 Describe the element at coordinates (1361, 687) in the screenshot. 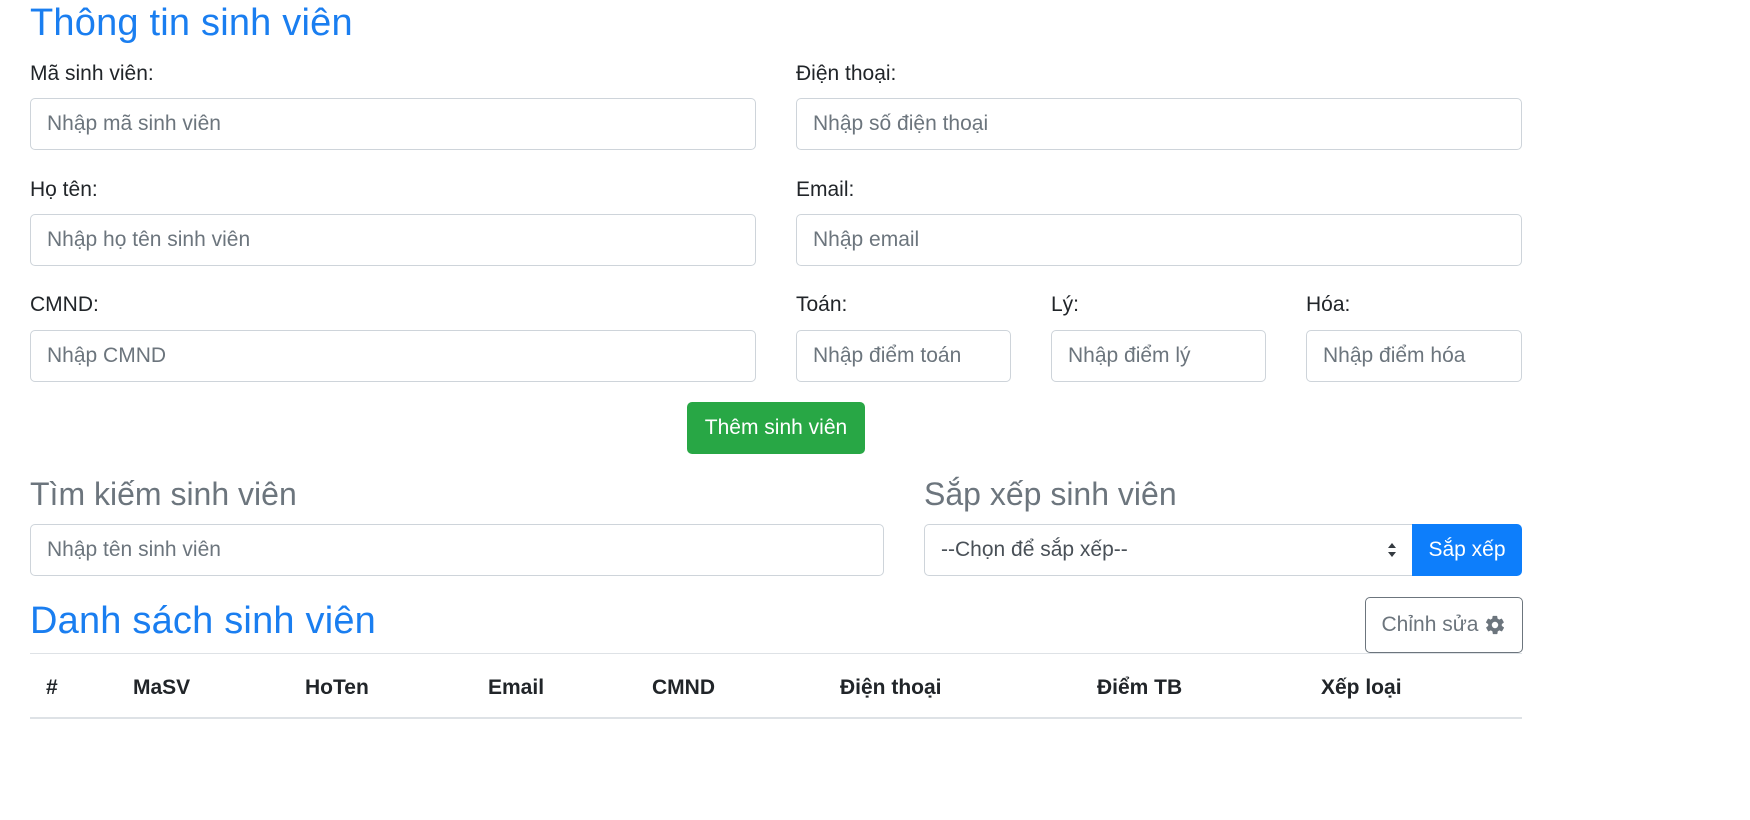

I see `th-xep-loai: Xếp loại` at that location.